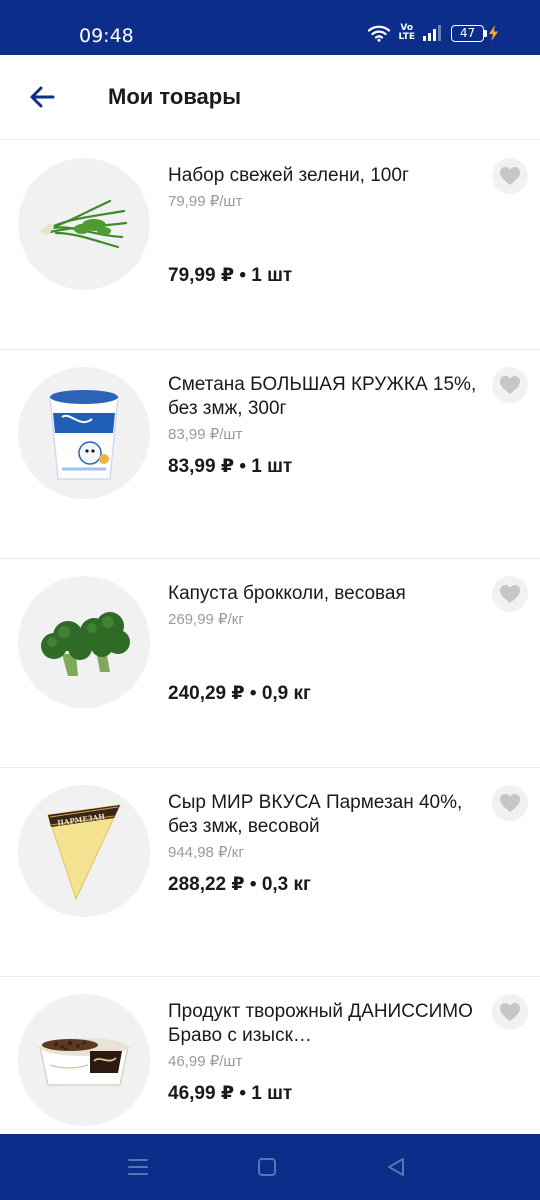  I want to click on total-price: 288,22 ₽ • 0,3 кг, so click(239, 884).